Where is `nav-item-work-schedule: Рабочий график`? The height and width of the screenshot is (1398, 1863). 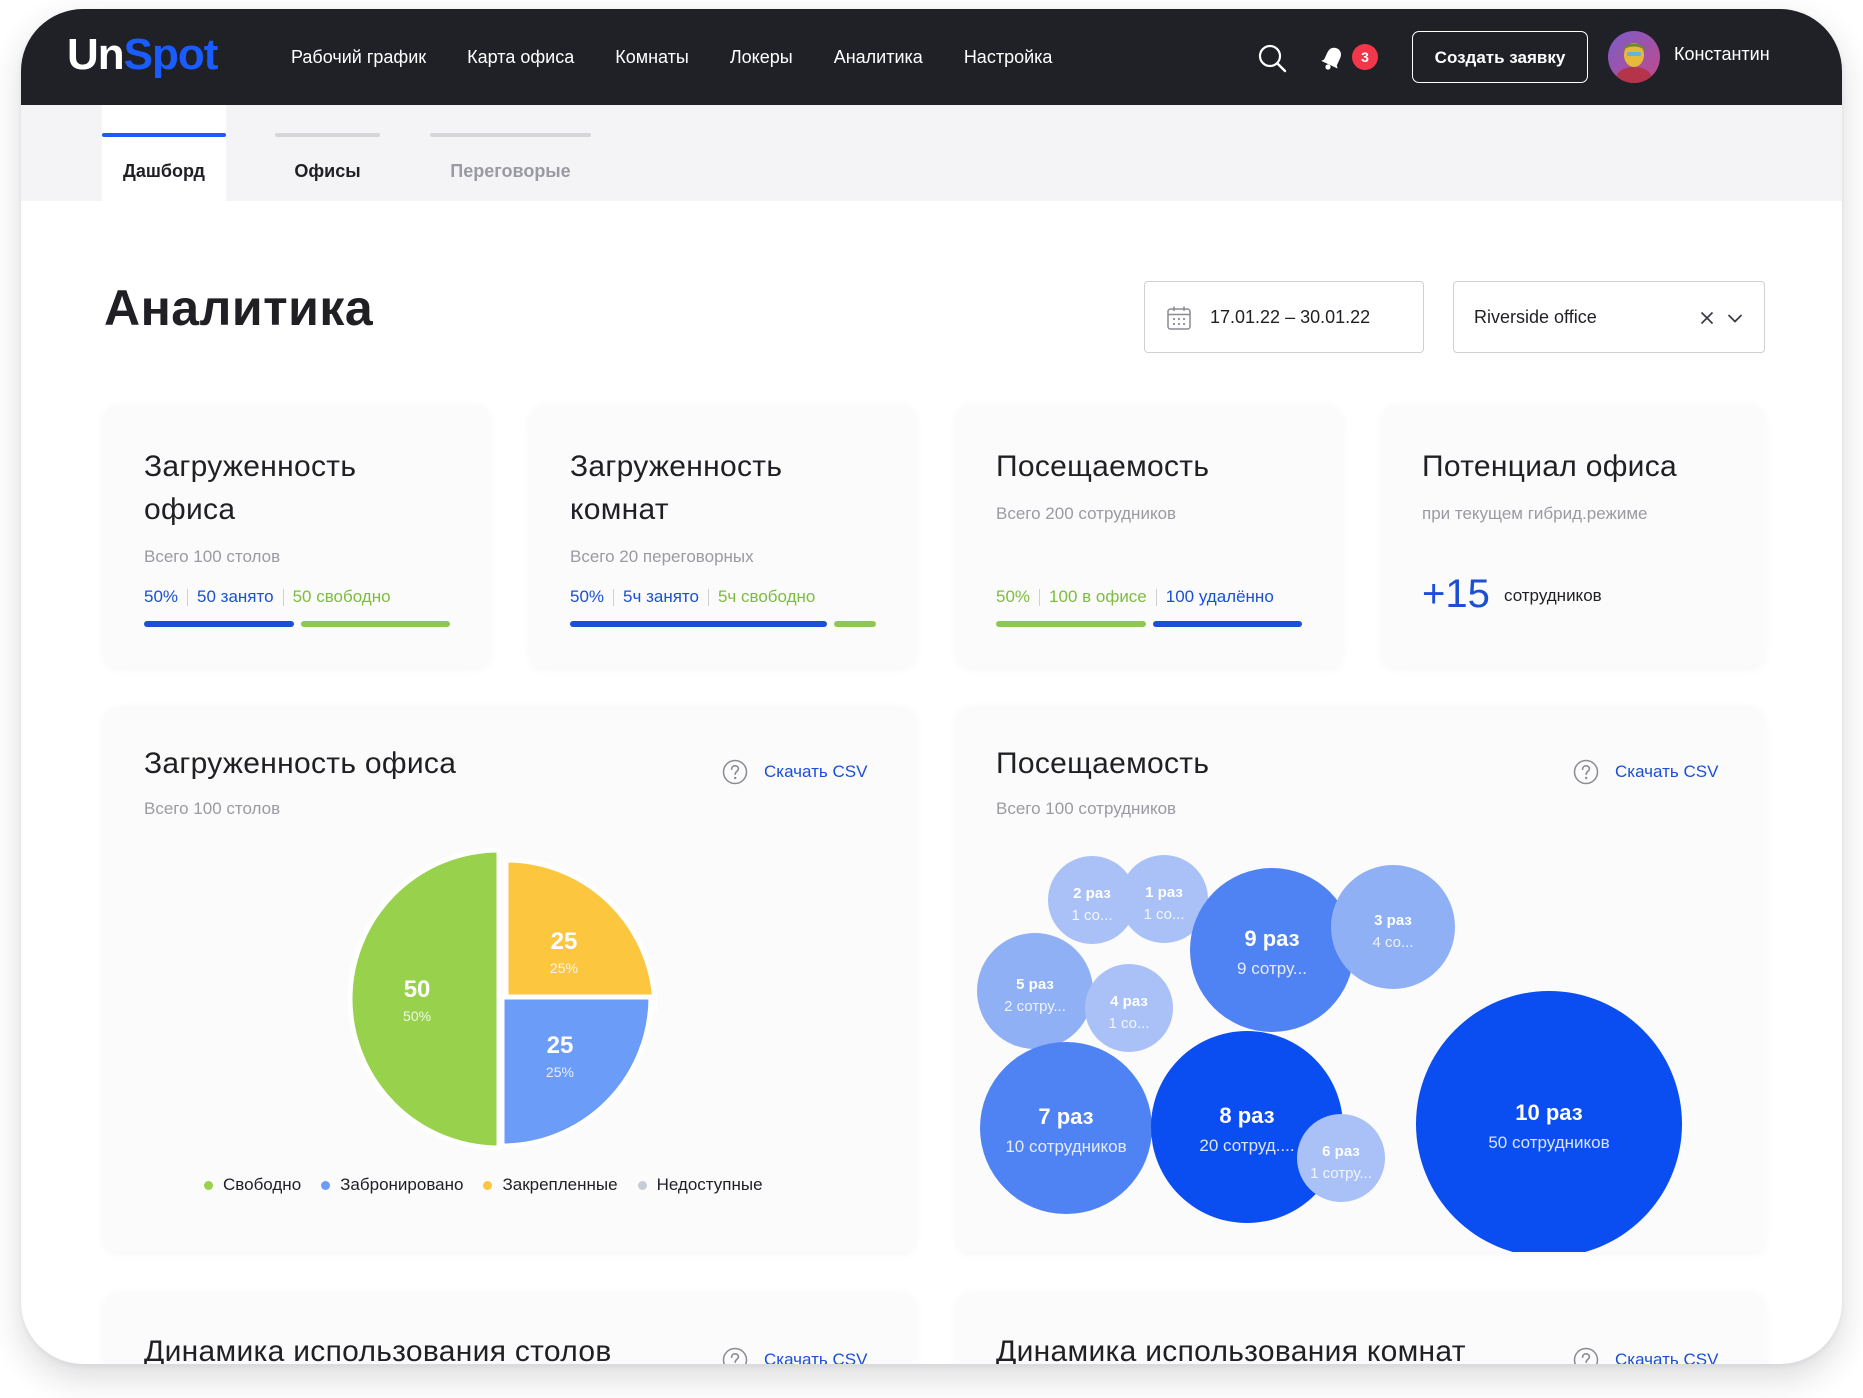
nav-item-work-schedule: Рабочий график is located at coordinates (358, 57).